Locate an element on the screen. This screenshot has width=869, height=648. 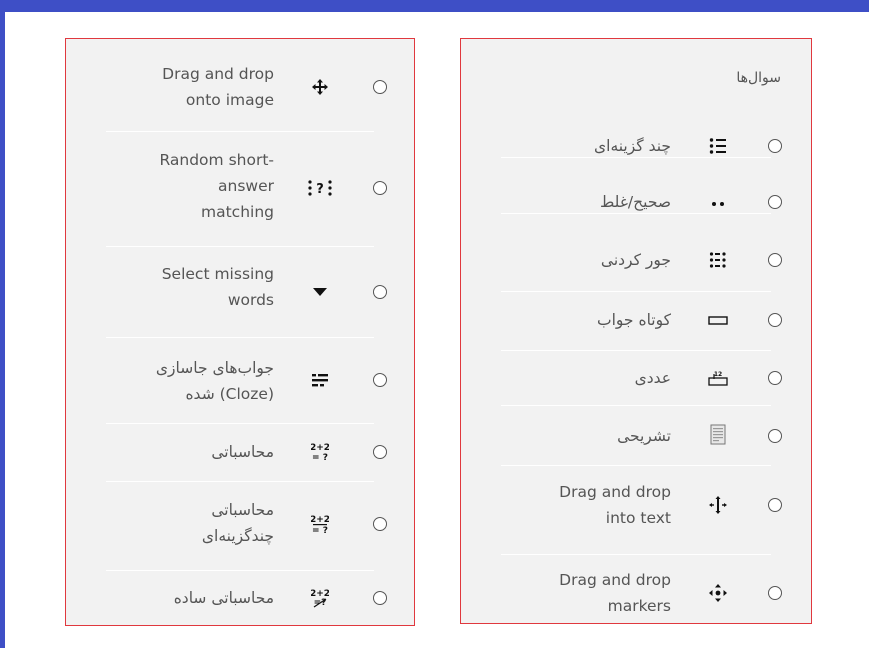
option-label: صحیح/غلط is located at coordinates (635, 202).